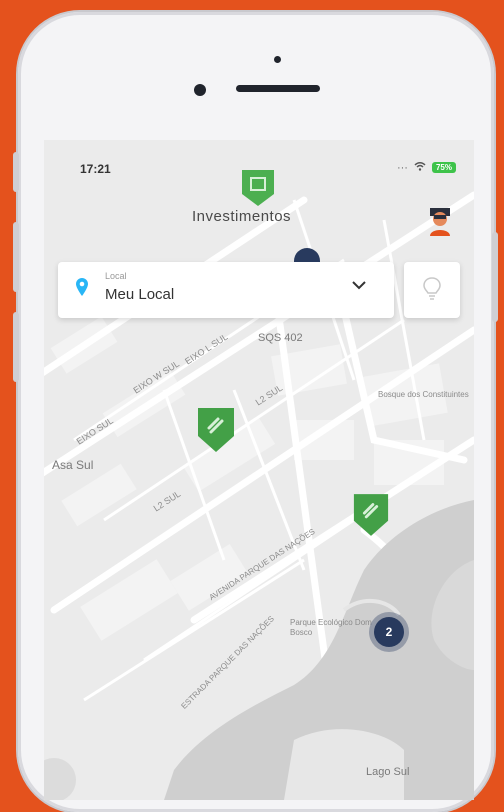 This screenshot has height=812, width=504. What do you see at coordinates (140, 294) in the screenshot?
I see `location-value: Meu Local` at bounding box center [140, 294].